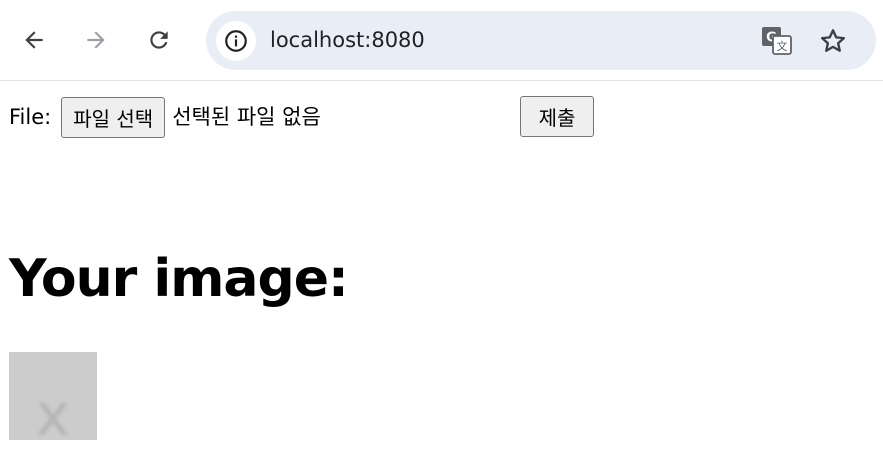  I want to click on forward-button, so click(96, 40).